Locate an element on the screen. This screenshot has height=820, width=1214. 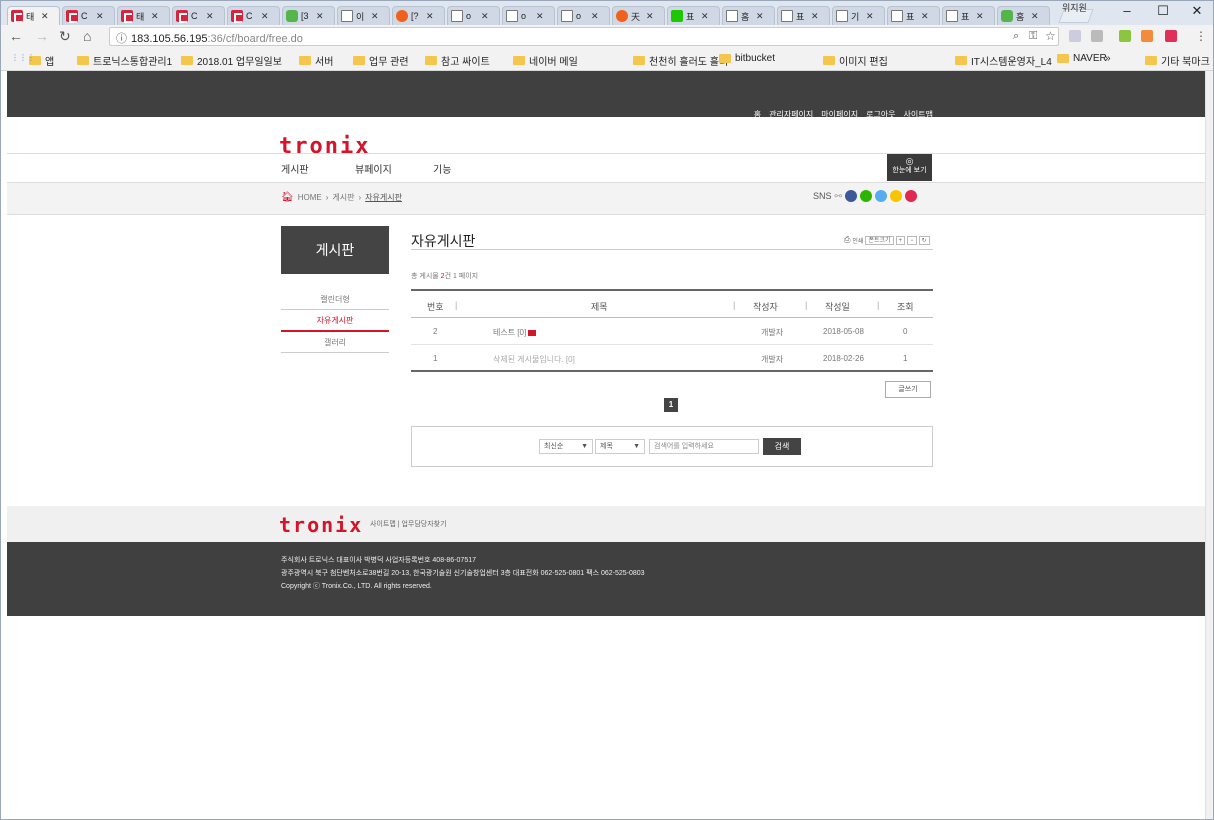
sort-select: 최신순 ▼ is located at coordinates (566, 446).